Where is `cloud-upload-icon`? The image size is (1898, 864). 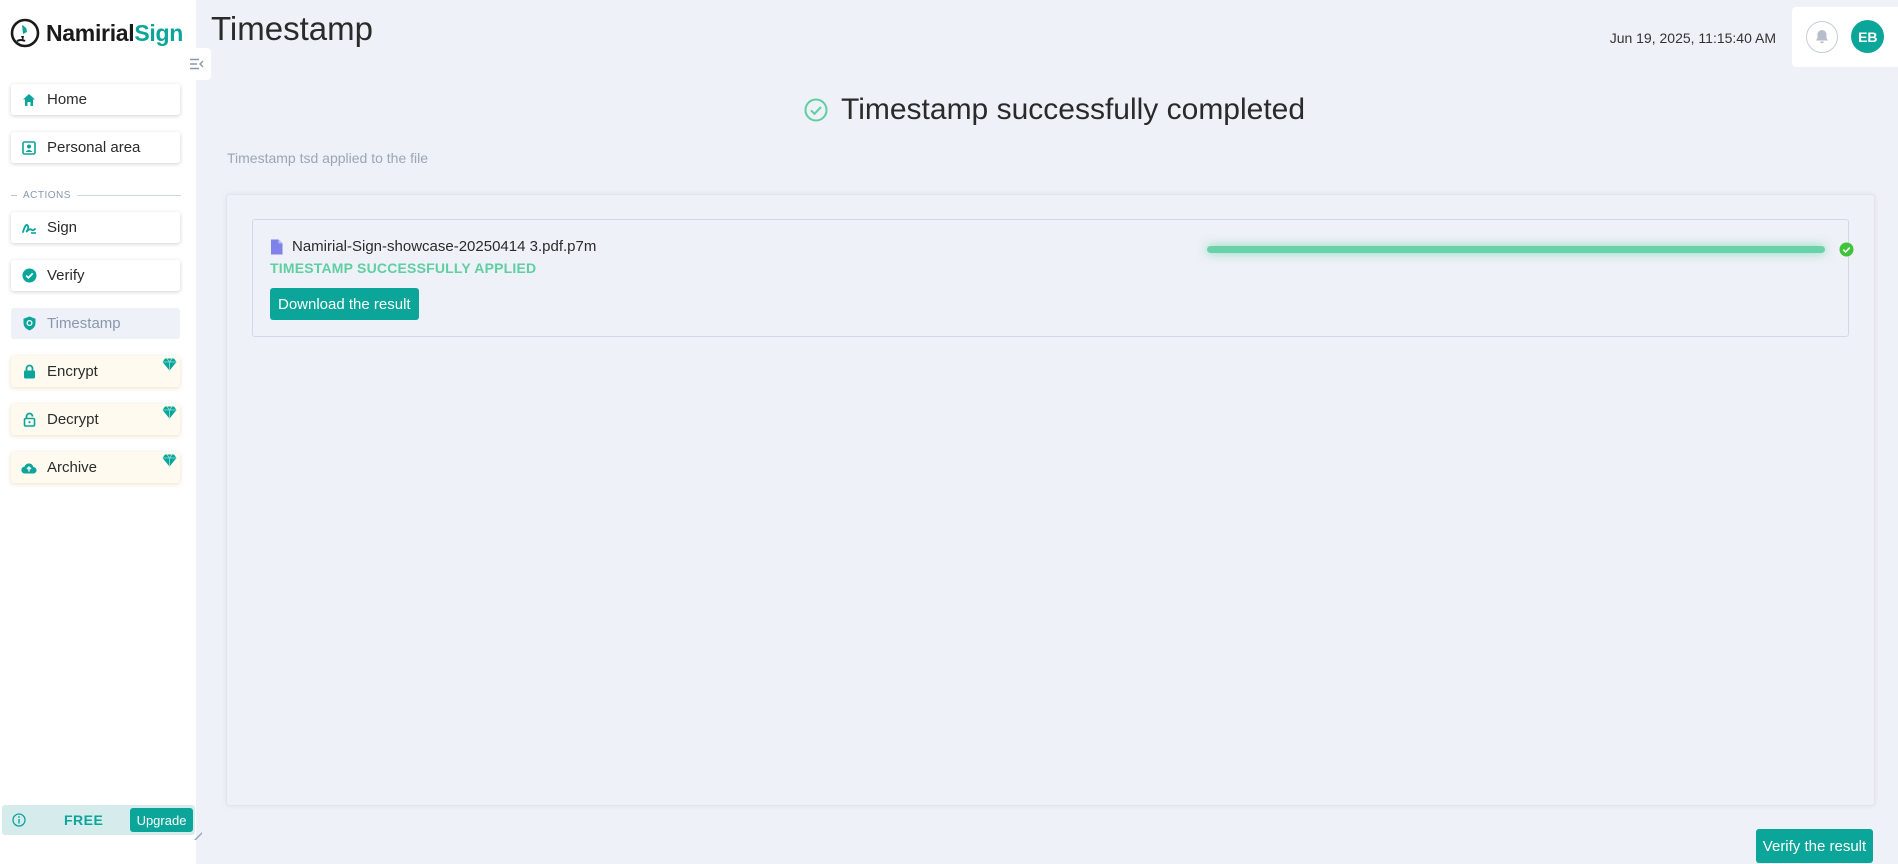
cloud-upload-icon is located at coordinates (29, 468).